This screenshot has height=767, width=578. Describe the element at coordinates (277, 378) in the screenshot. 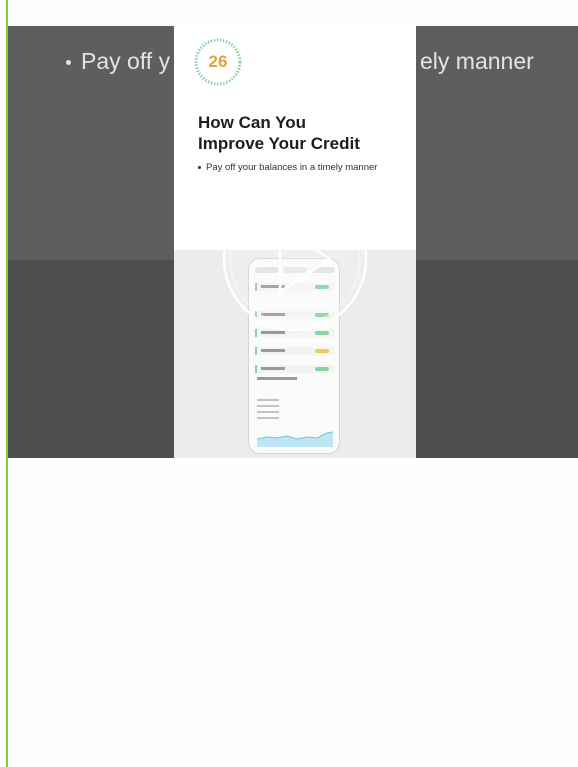

I see `phone-section-heading` at that location.